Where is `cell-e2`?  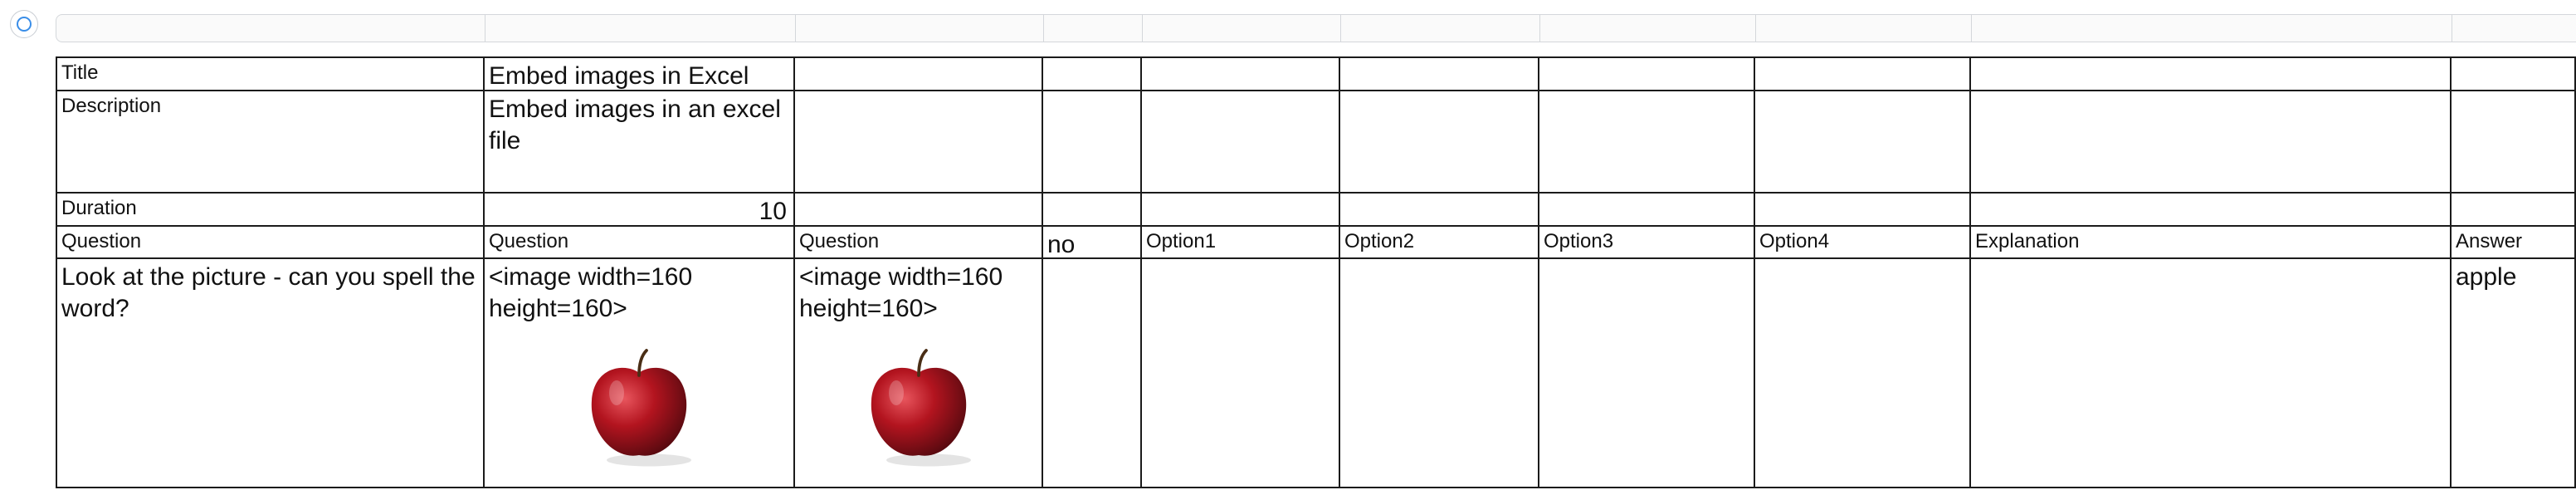
cell-e2 is located at coordinates (1241, 142).